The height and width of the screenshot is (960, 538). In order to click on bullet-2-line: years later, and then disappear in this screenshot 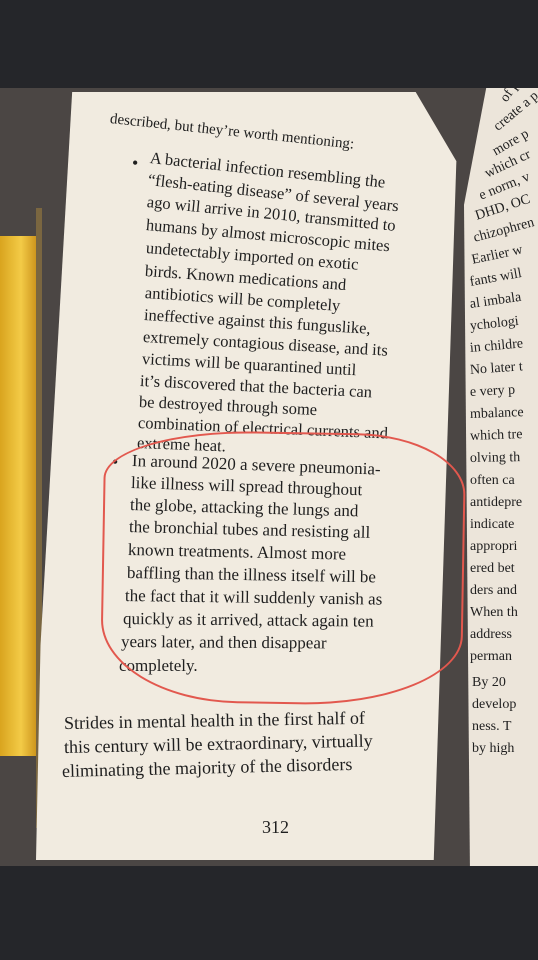, I will do `click(223, 642)`.